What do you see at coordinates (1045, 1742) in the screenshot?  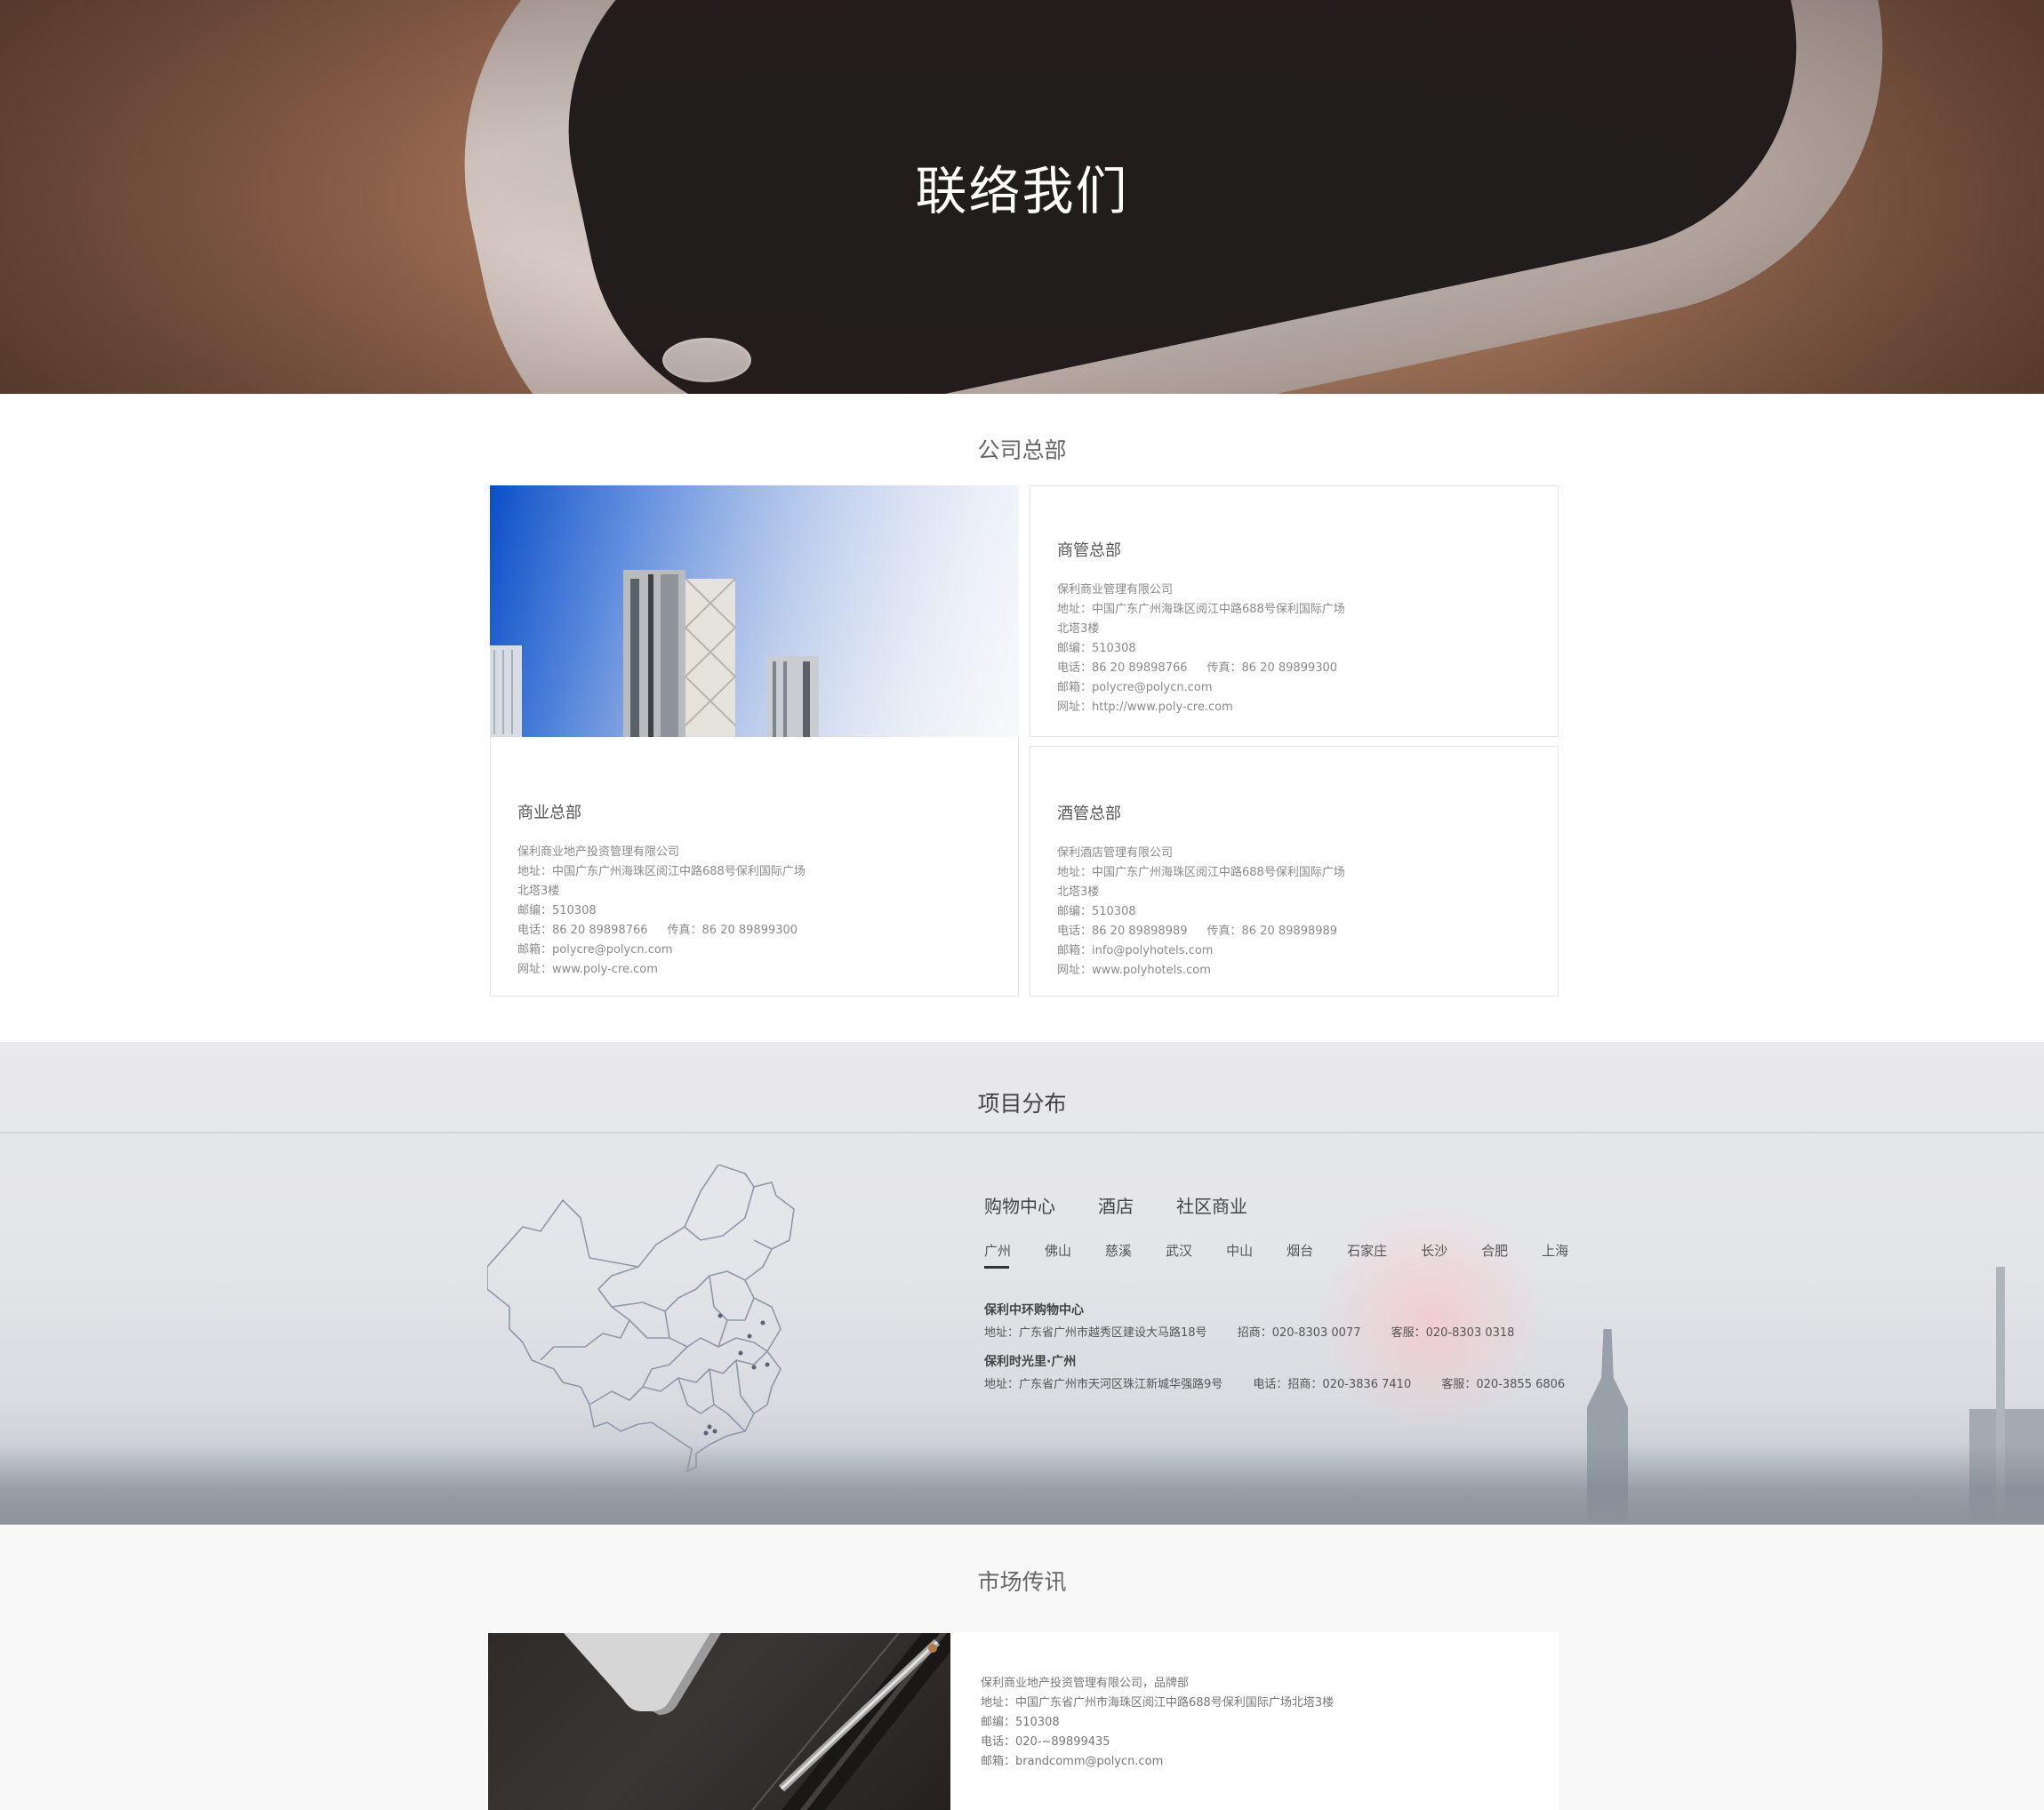 I see `news-phone: 电话：020-~89899435` at bounding box center [1045, 1742].